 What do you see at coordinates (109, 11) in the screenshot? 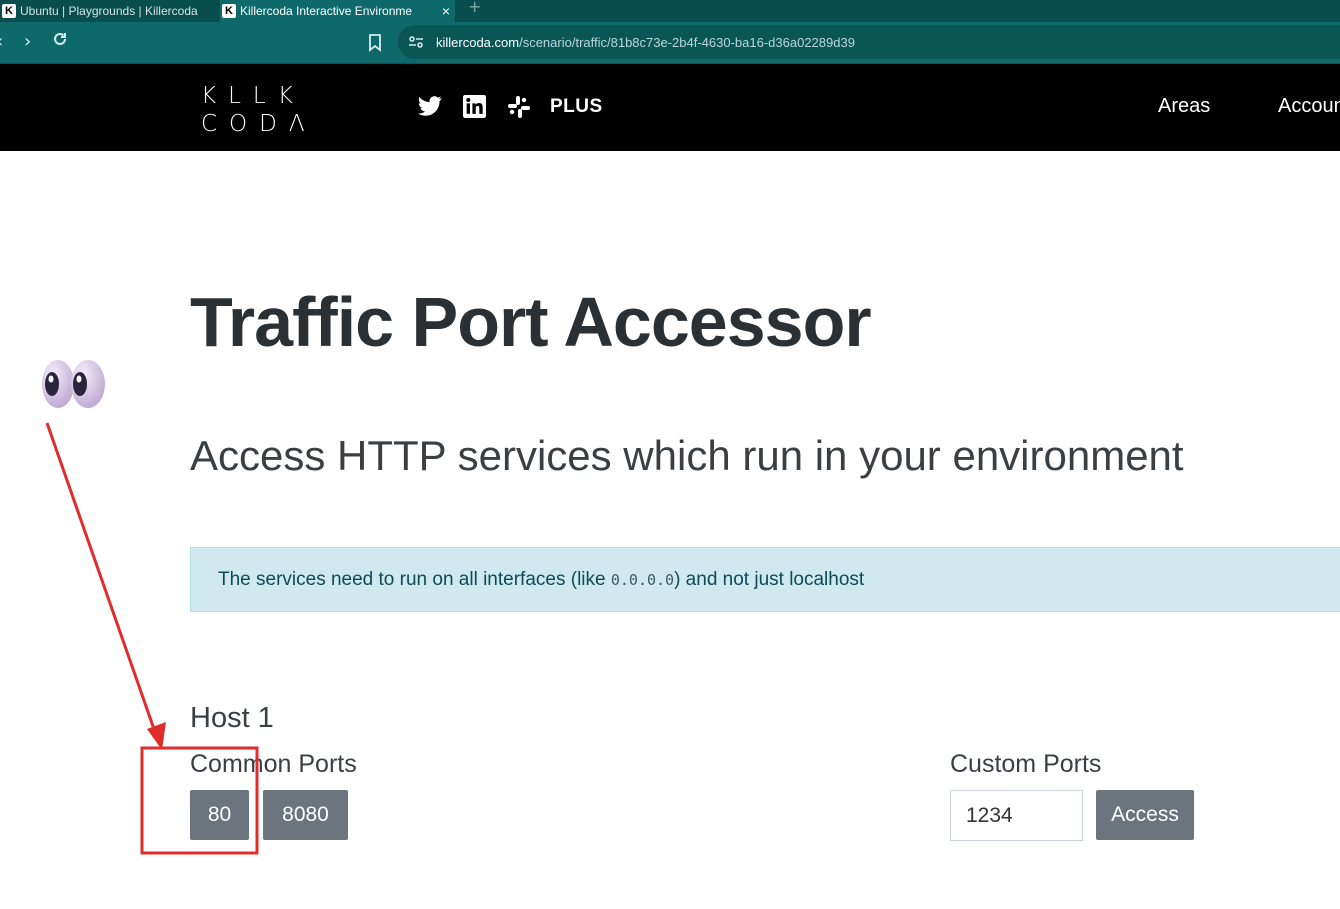
I see `tab-title: Ubuntu | Playgrounds | Killercoda` at bounding box center [109, 11].